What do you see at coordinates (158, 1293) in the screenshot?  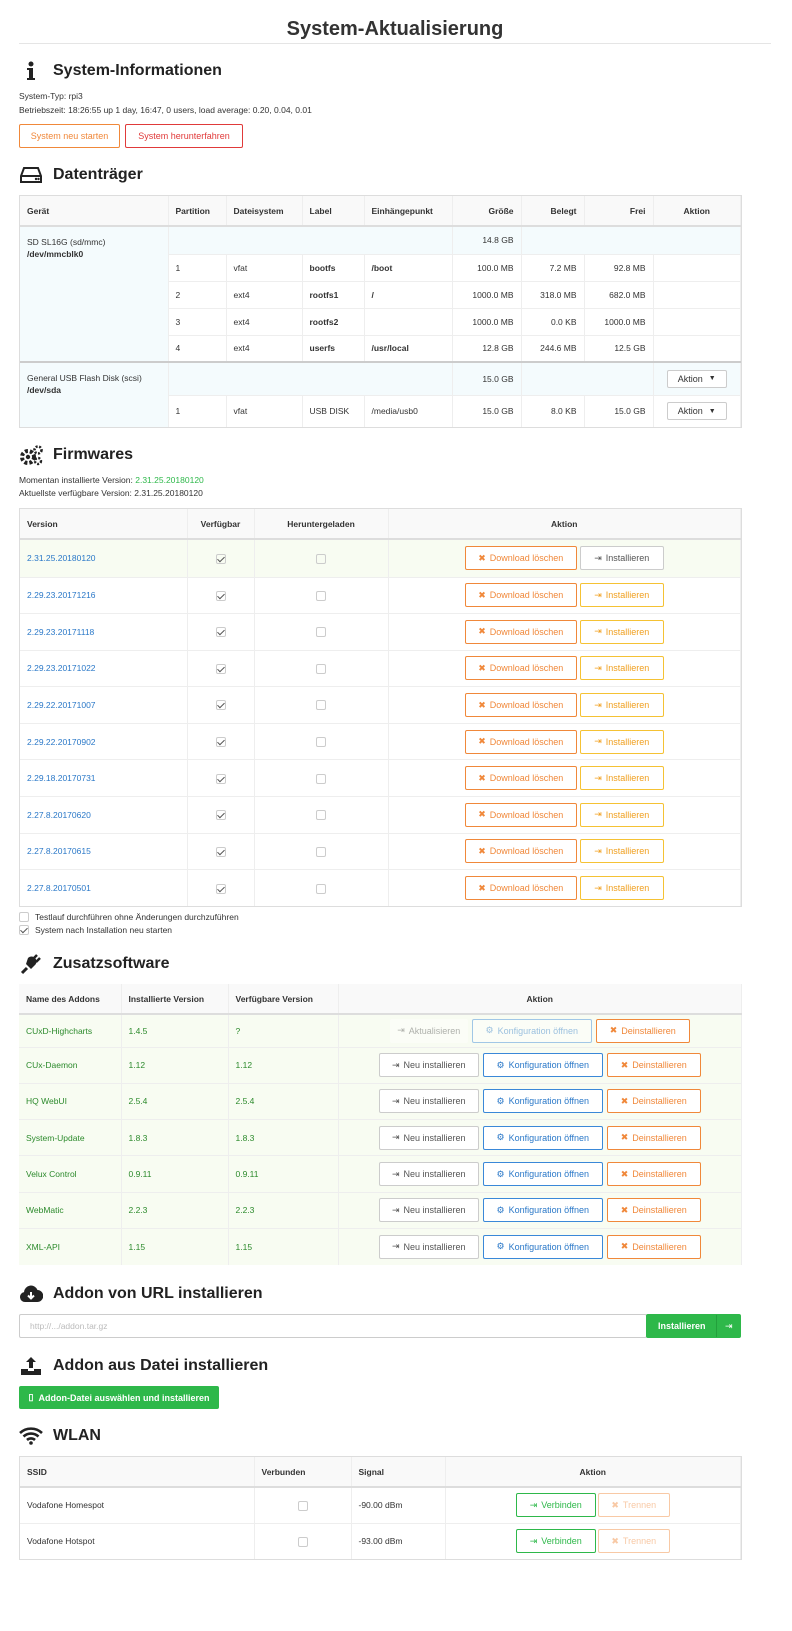 I see `url-install-title: Addon von URL installieren` at bounding box center [158, 1293].